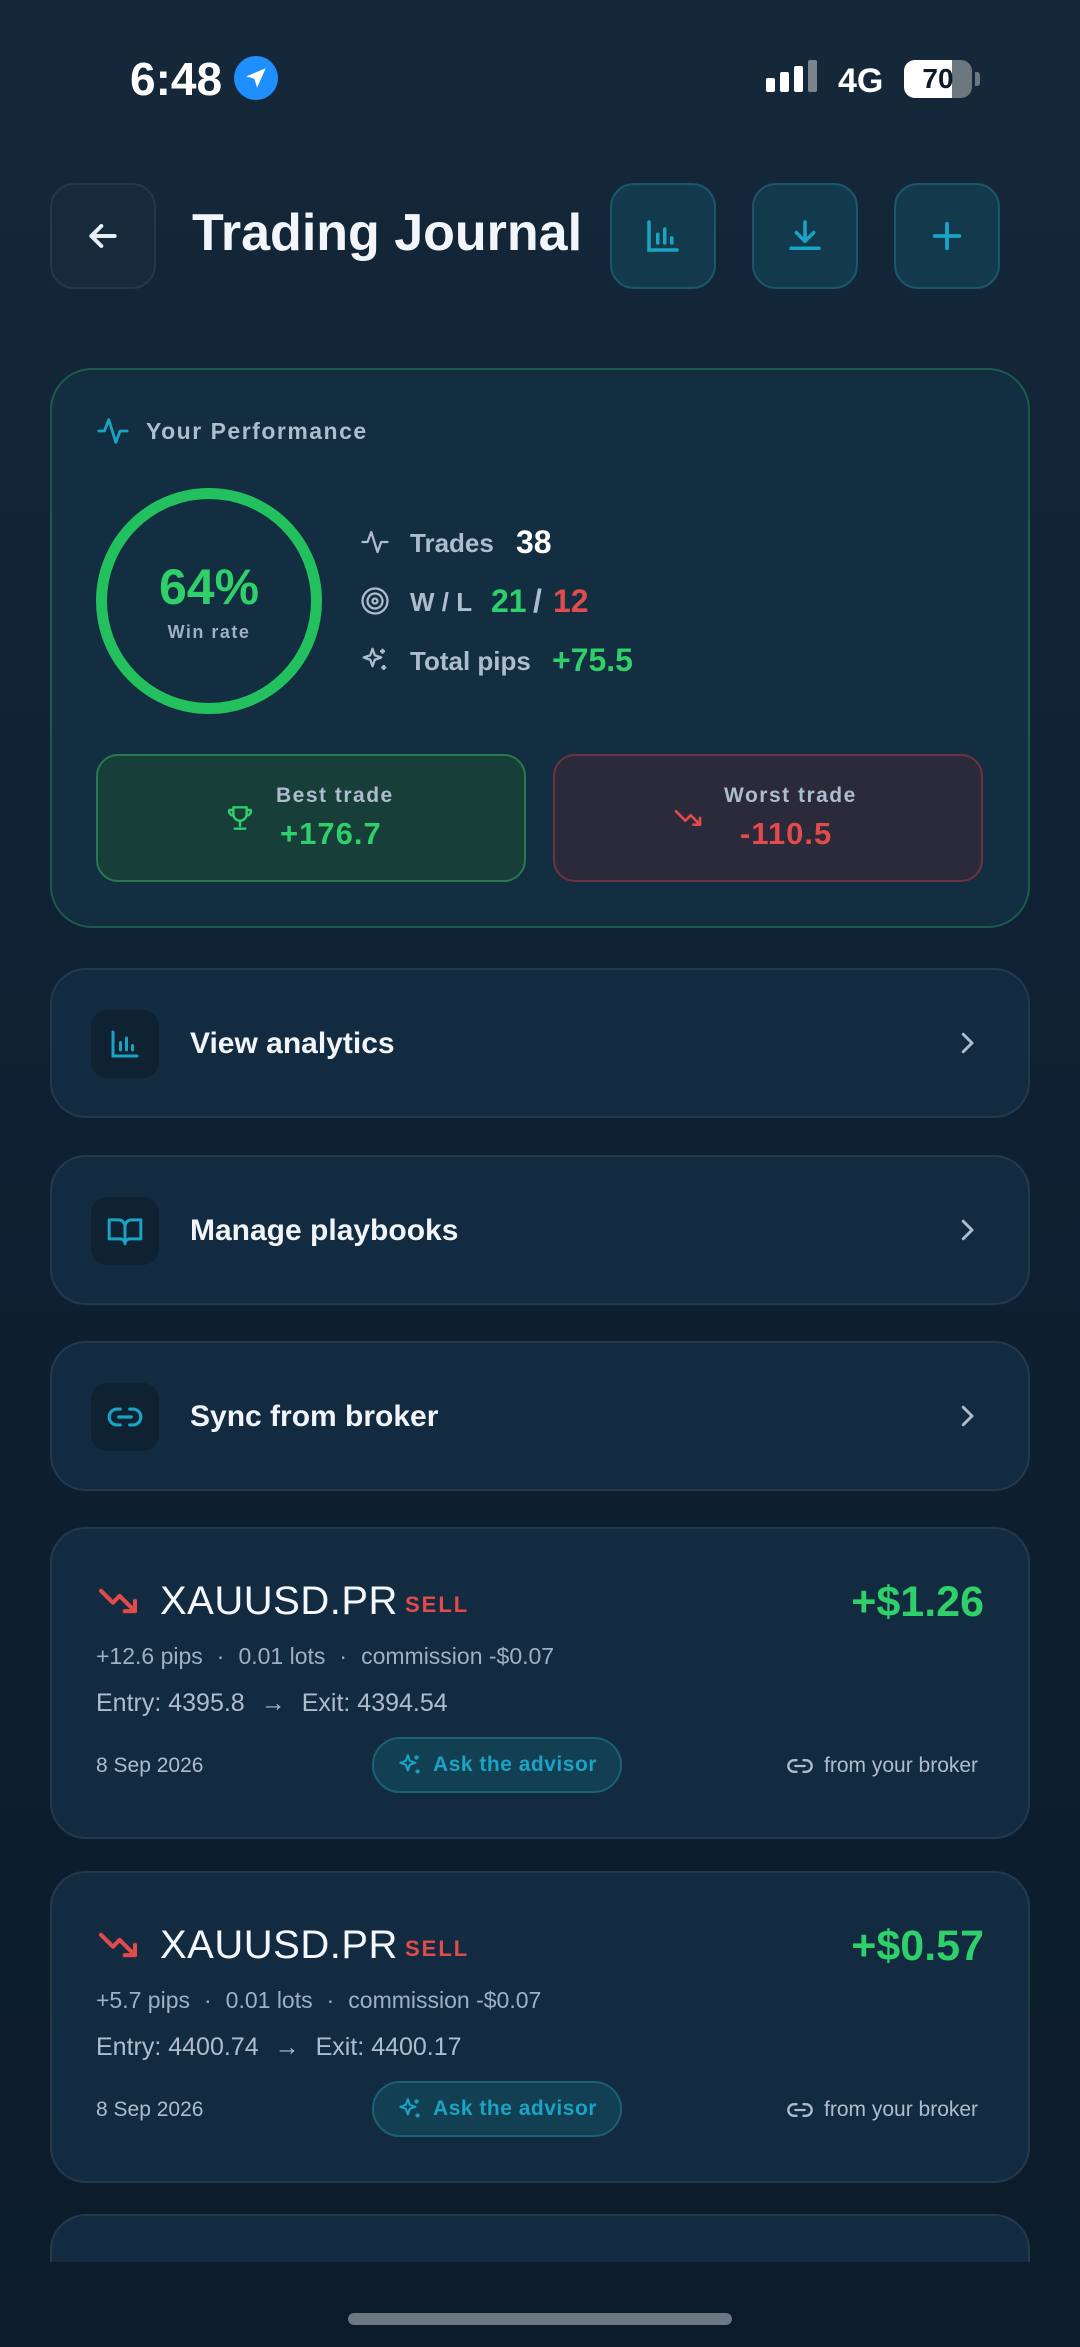 The height and width of the screenshot is (2347, 1080). I want to click on target-icon, so click(375, 601).